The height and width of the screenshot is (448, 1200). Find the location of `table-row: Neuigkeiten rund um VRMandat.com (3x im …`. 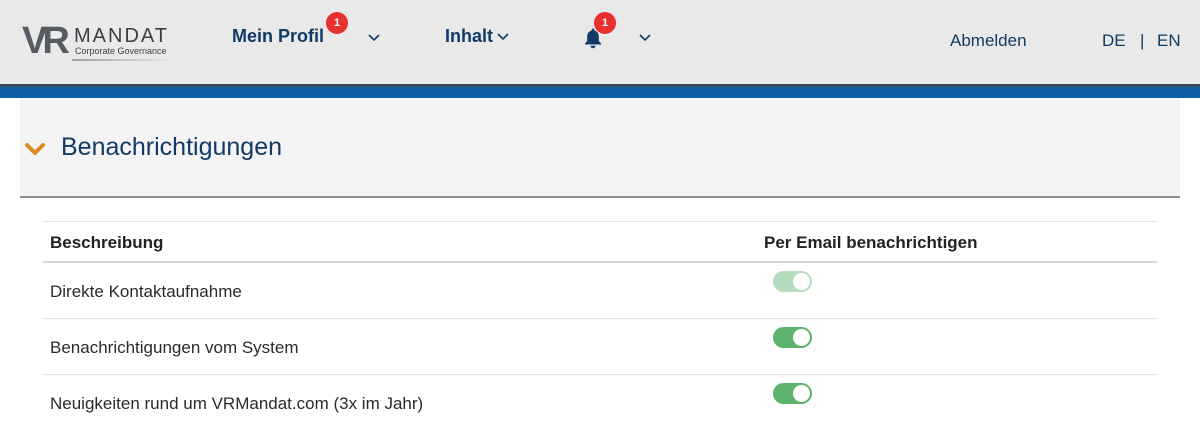

table-row: Neuigkeiten rund um VRMandat.com (3x im … is located at coordinates (600, 403).